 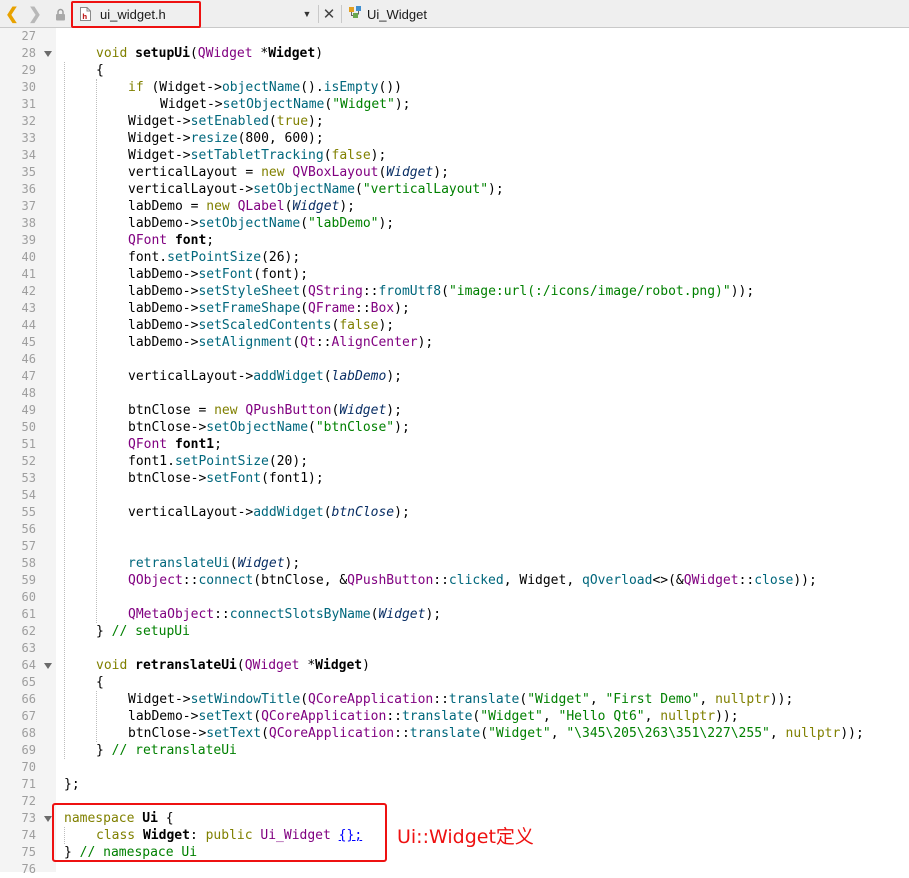 What do you see at coordinates (245, 699) in the screenshot?
I see `code-token: setWindowTitle` at bounding box center [245, 699].